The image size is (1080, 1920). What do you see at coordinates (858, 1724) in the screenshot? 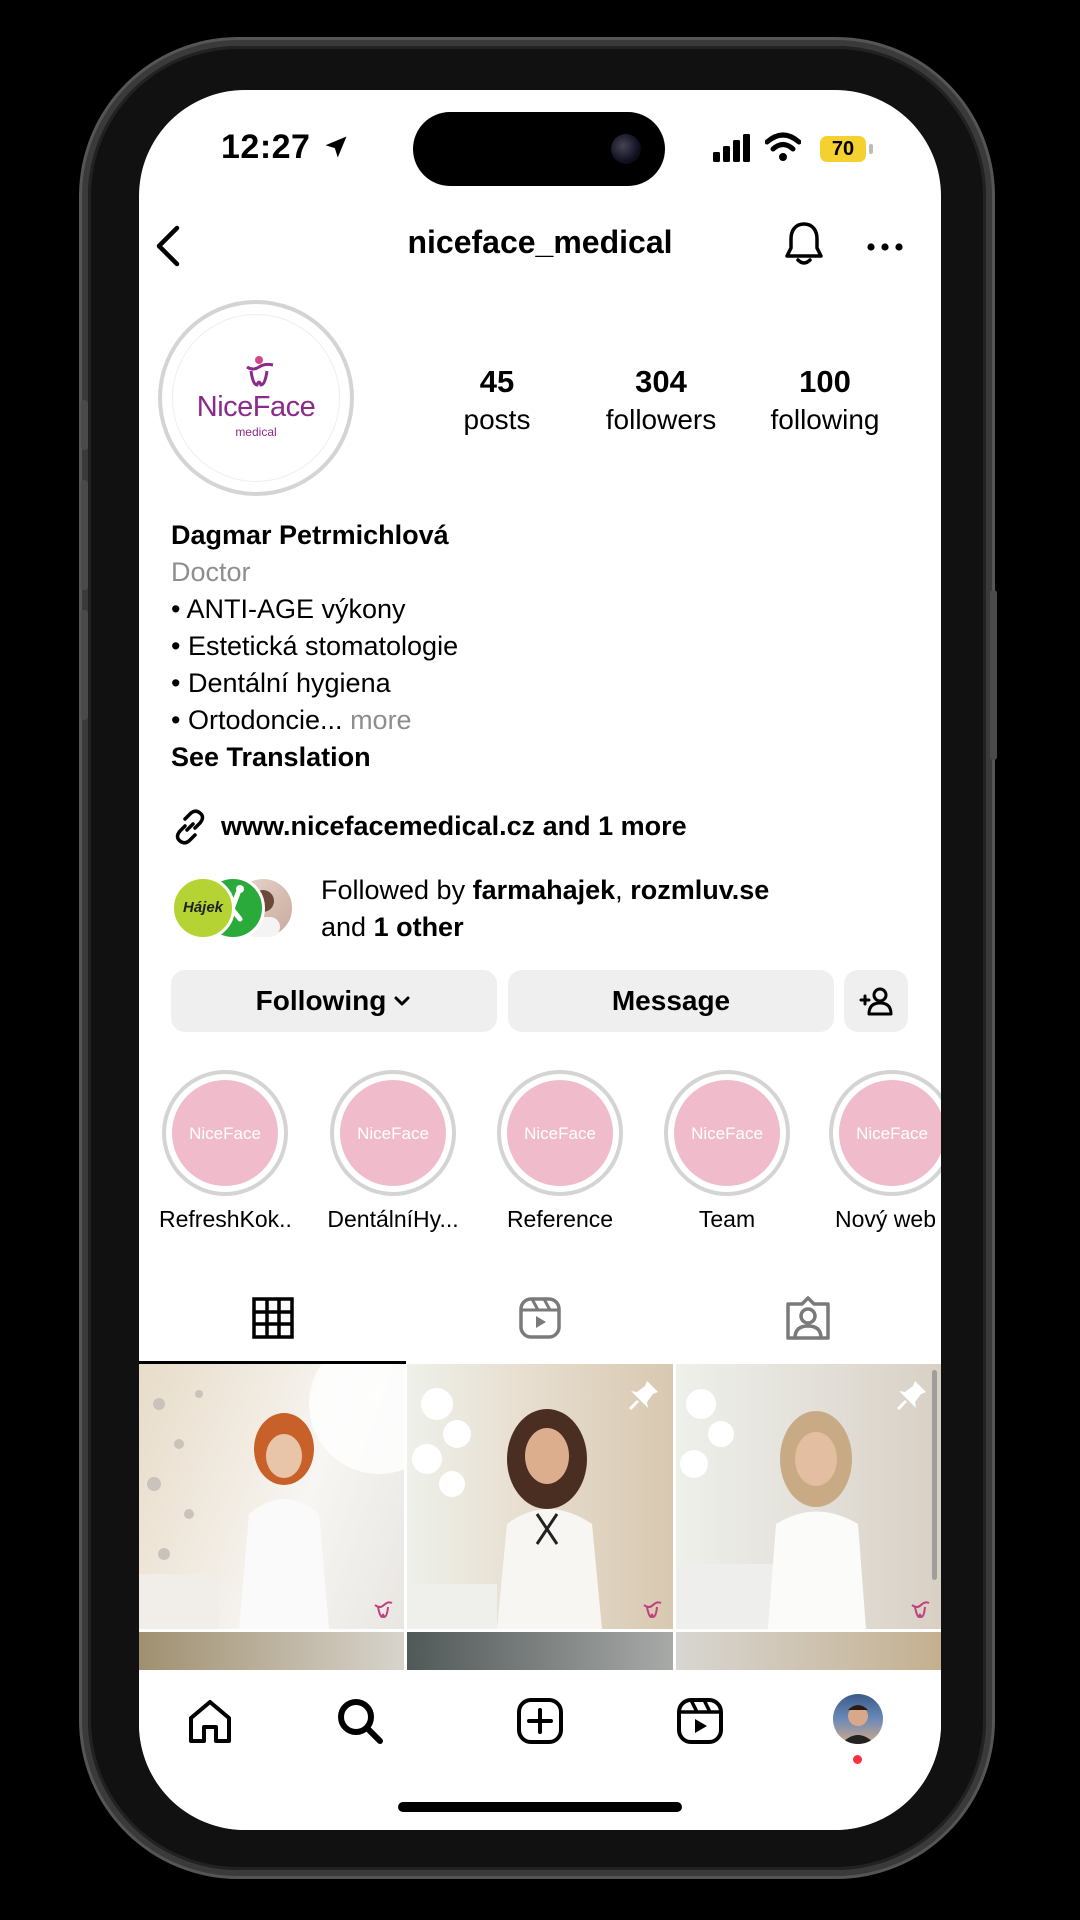
I see `user-avatar-photo` at bounding box center [858, 1724].